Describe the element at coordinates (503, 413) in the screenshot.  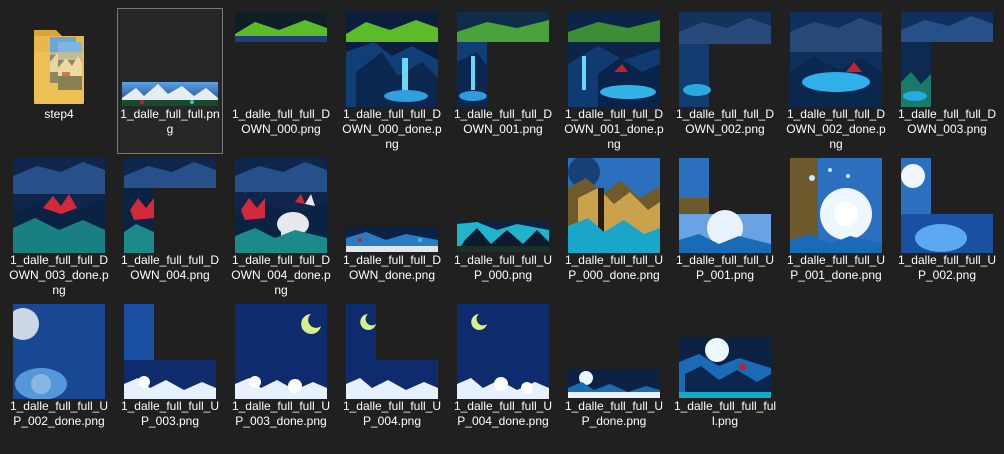
I see `file-name: 1_dalle_full_full_UP_004_done.png` at that location.